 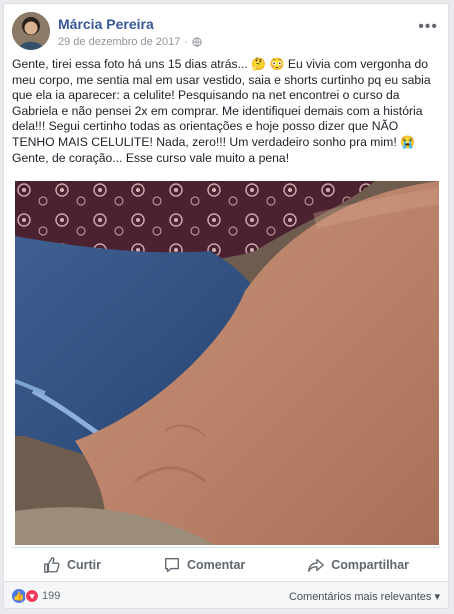 What do you see at coordinates (408, 141) in the screenshot?
I see `crying-emoji: 😭` at bounding box center [408, 141].